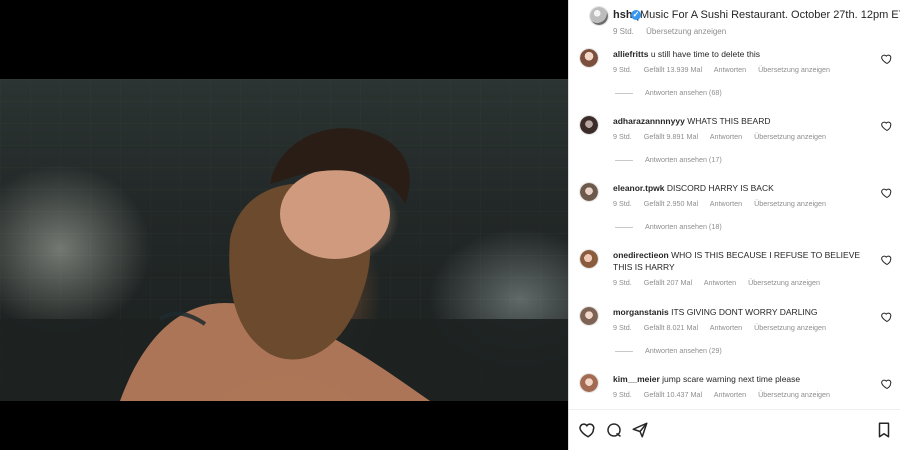 The height and width of the screenshot is (450, 900). What do you see at coordinates (623, 31) in the screenshot?
I see `post-time: 9 Std.` at bounding box center [623, 31].